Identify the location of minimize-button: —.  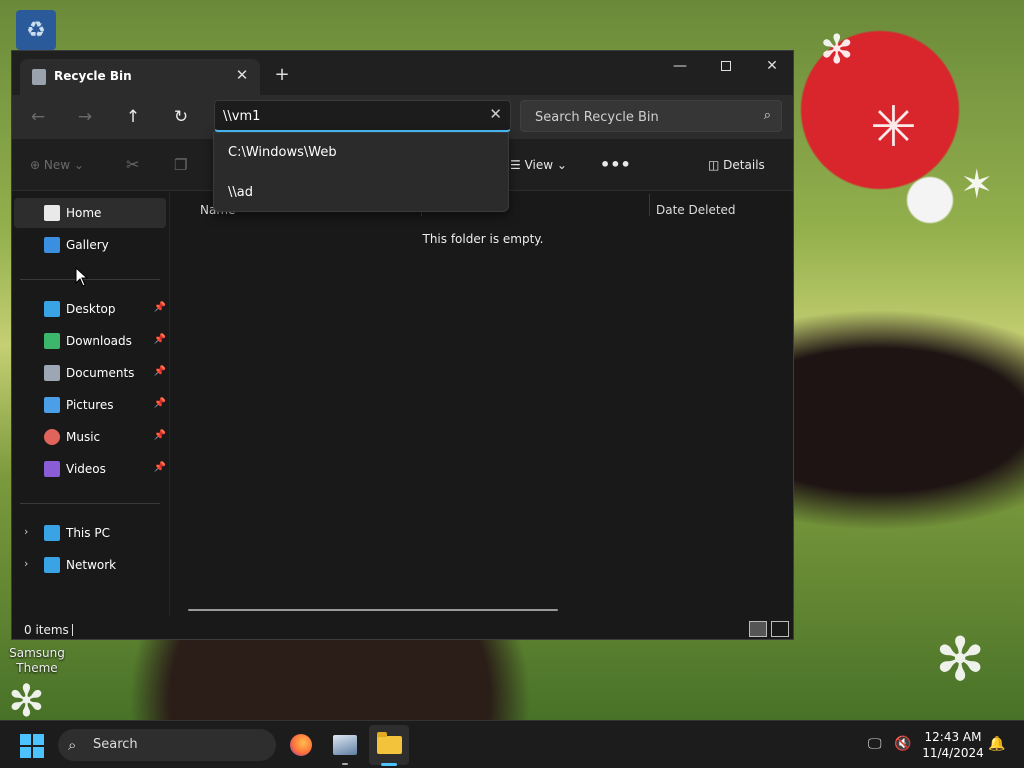
(680, 66).